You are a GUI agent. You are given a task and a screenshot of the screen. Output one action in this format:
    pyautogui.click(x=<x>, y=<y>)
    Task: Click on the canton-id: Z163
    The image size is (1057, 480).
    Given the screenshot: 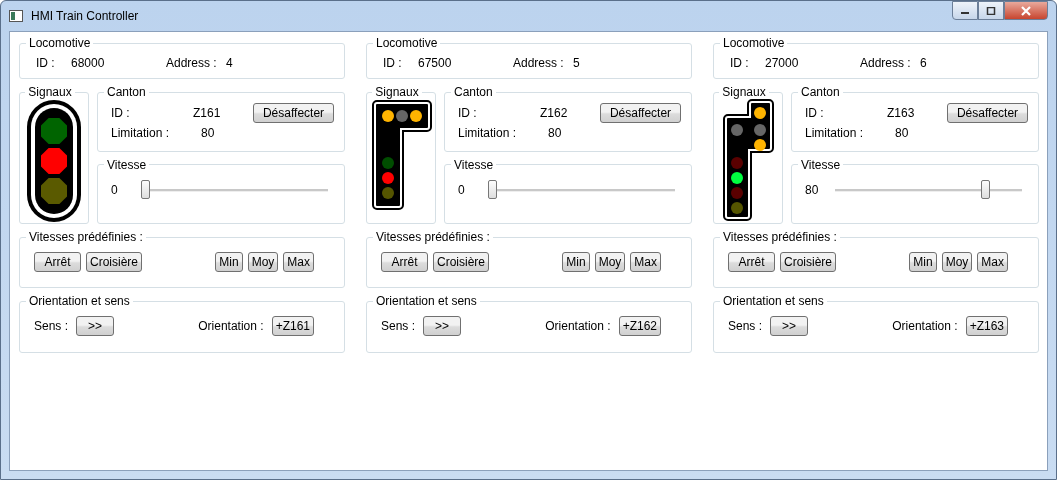 What is the action you would take?
    pyautogui.click(x=901, y=113)
    